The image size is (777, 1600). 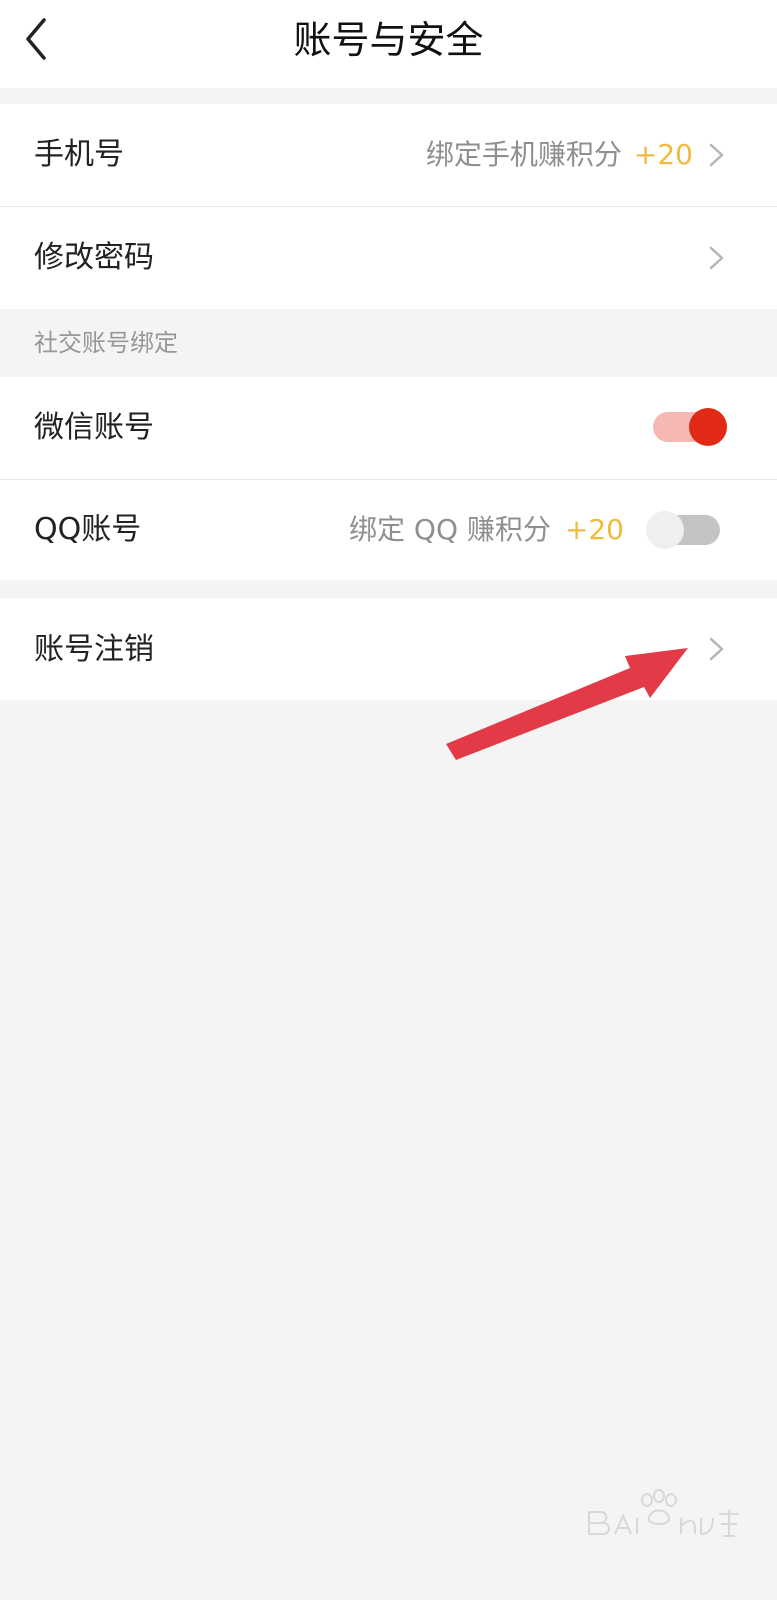 I want to click on wechat-toggle-switch, so click(x=689, y=427).